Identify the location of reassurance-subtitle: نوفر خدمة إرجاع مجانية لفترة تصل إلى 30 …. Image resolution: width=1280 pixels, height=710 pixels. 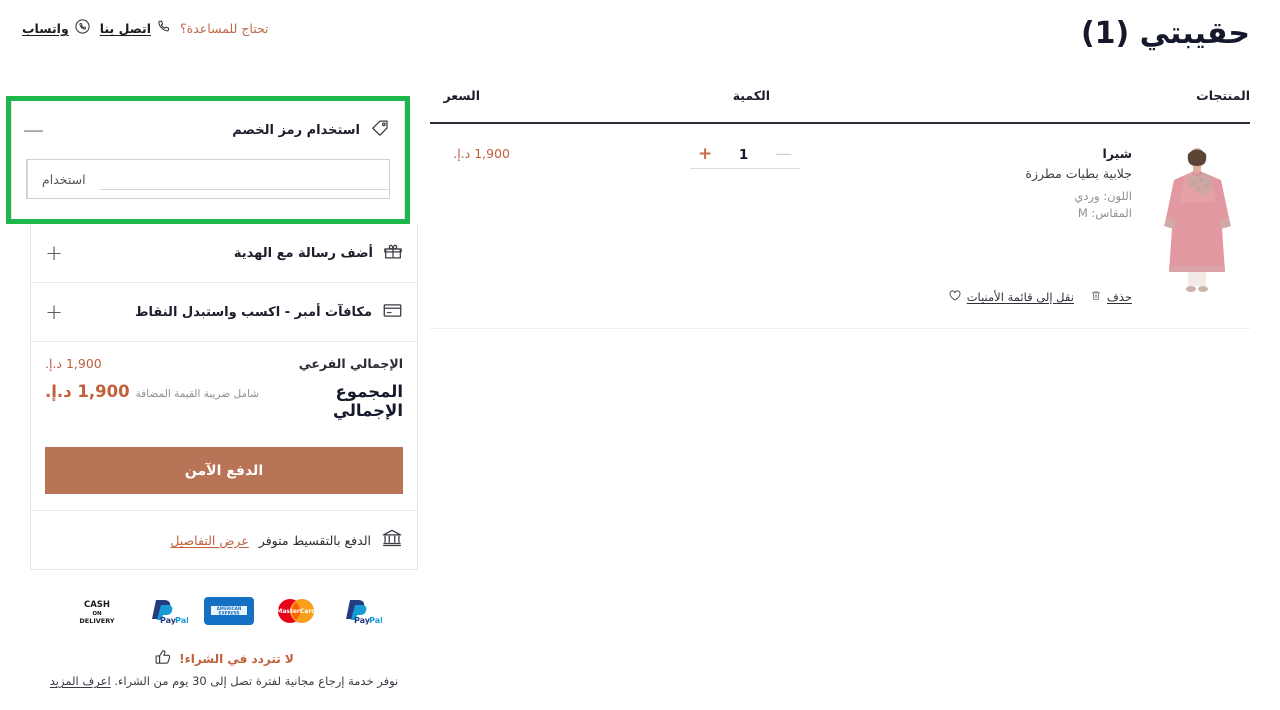
(224, 681).